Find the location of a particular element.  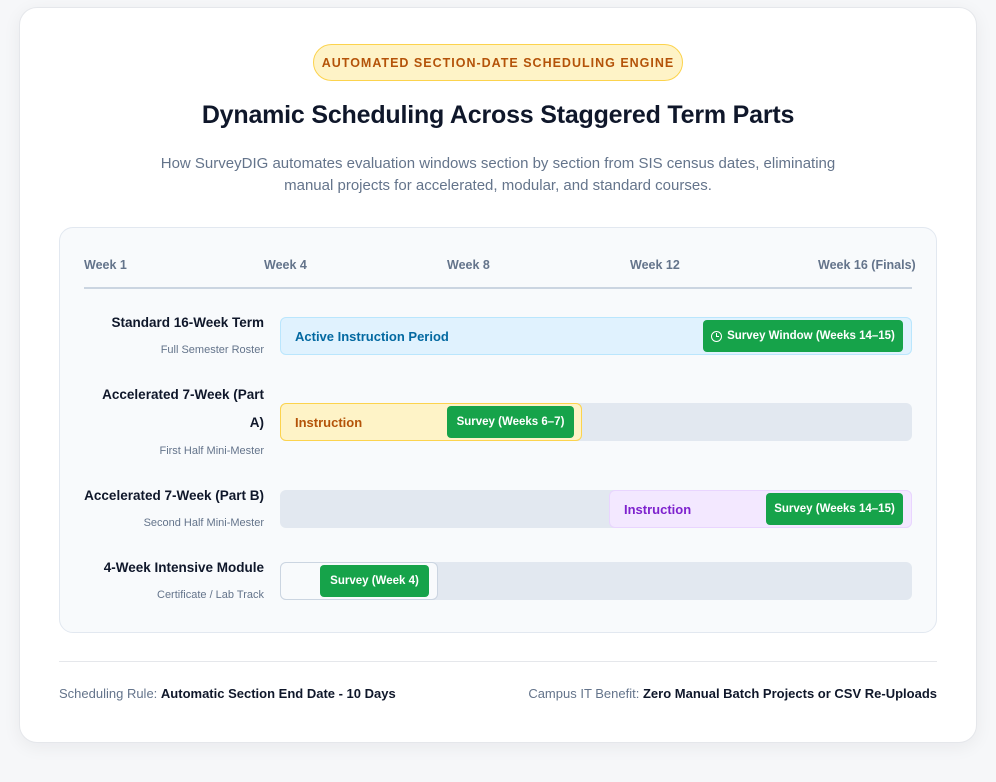

row-part-a-name-line2: A) is located at coordinates (256, 422).